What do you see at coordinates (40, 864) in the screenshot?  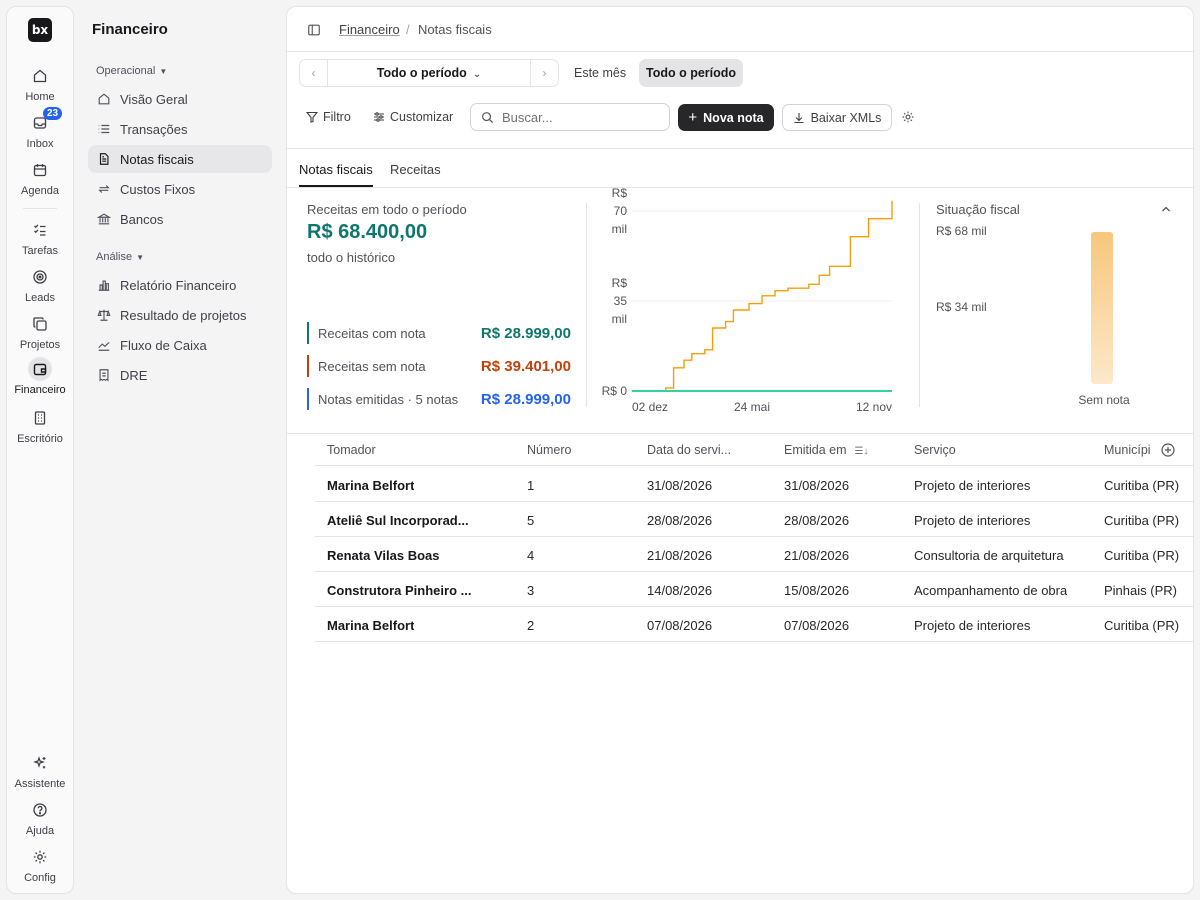 I see `rail-config: Config` at bounding box center [40, 864].